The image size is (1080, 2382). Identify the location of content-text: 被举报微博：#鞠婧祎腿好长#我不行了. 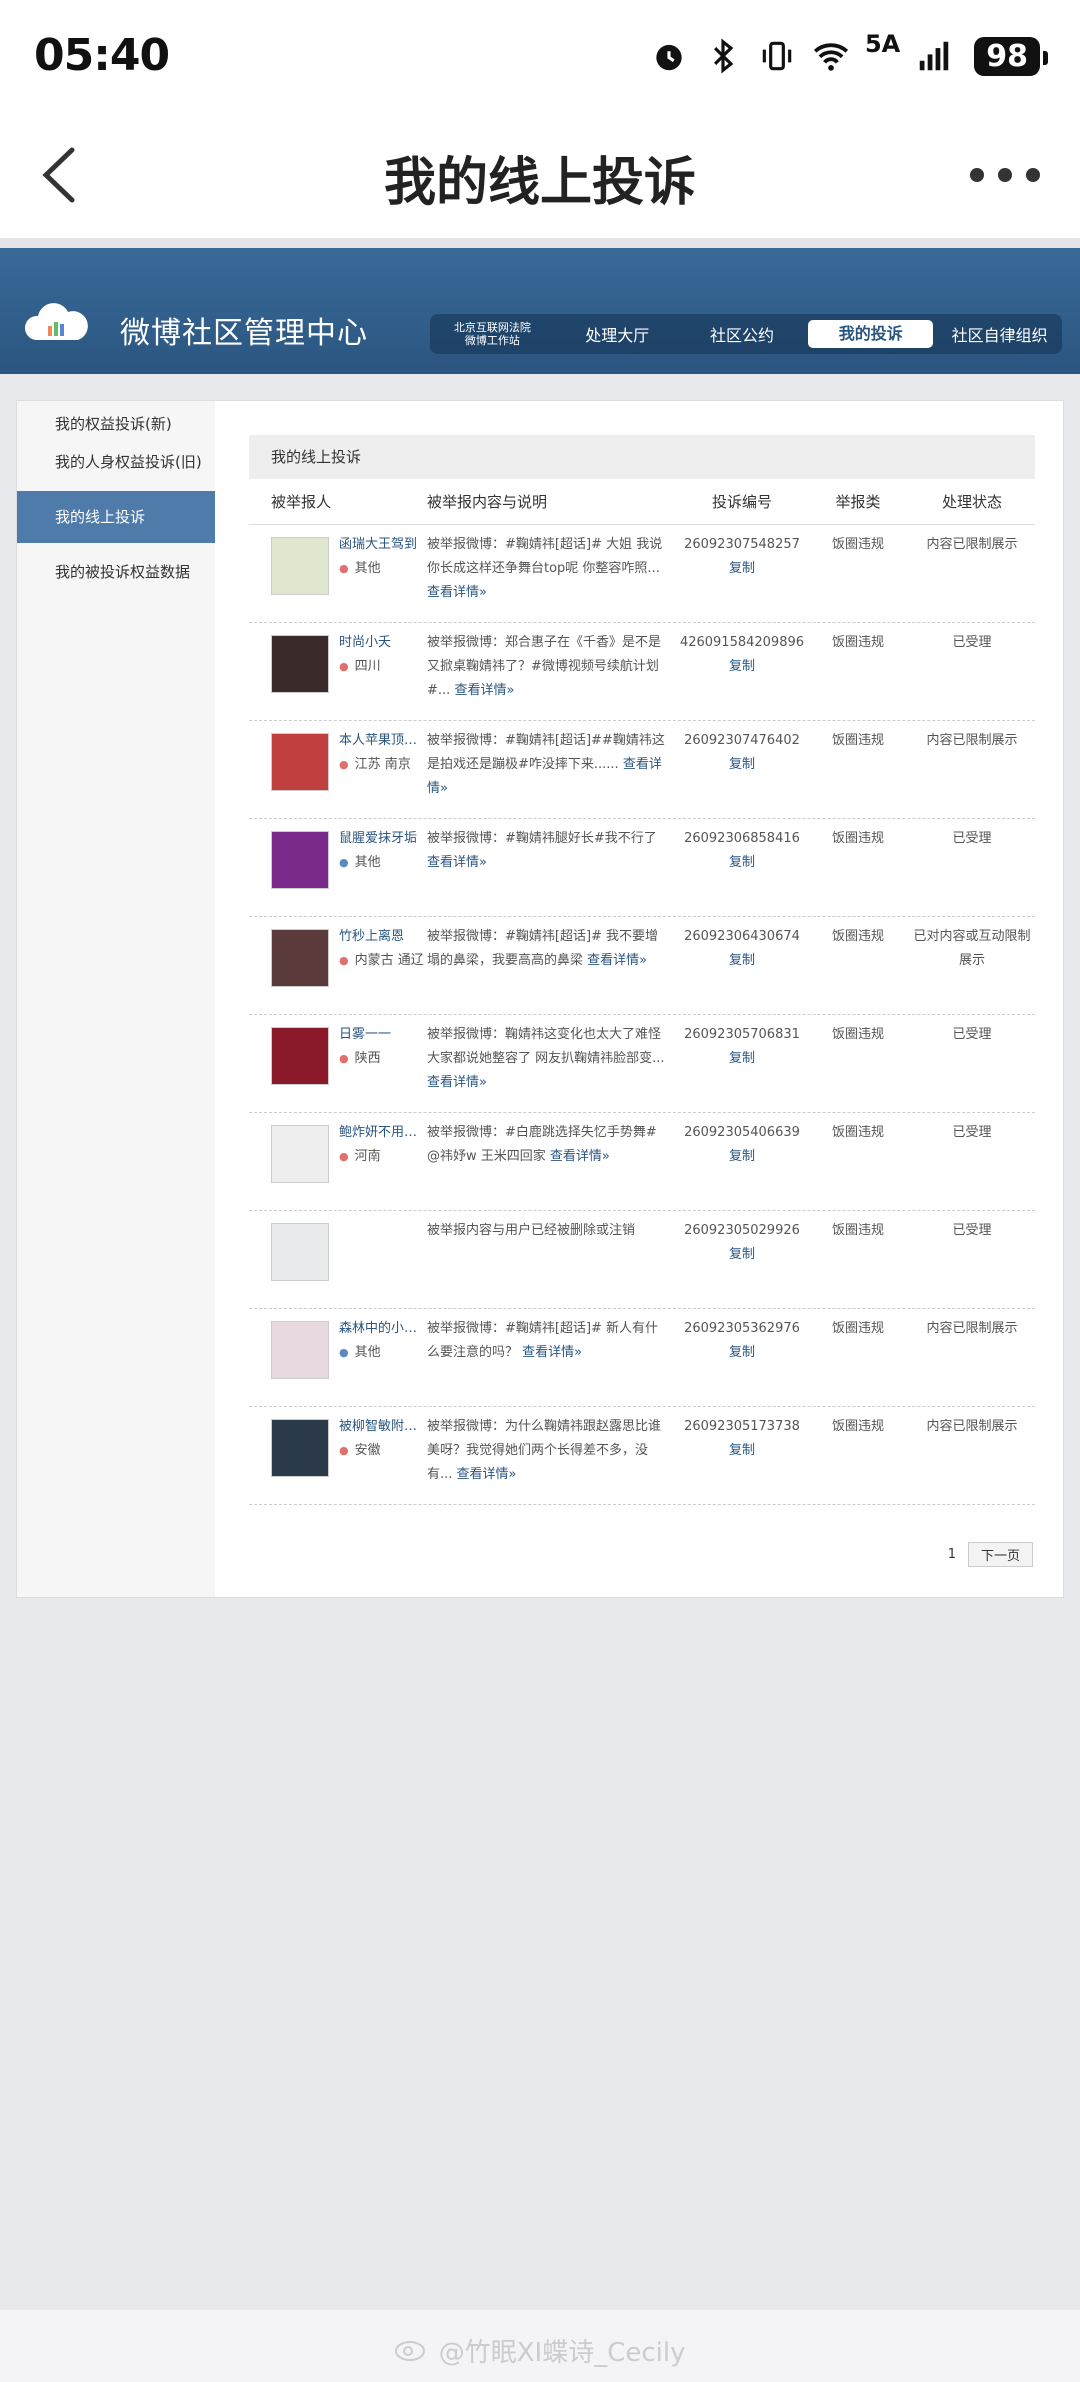
(542, 838).